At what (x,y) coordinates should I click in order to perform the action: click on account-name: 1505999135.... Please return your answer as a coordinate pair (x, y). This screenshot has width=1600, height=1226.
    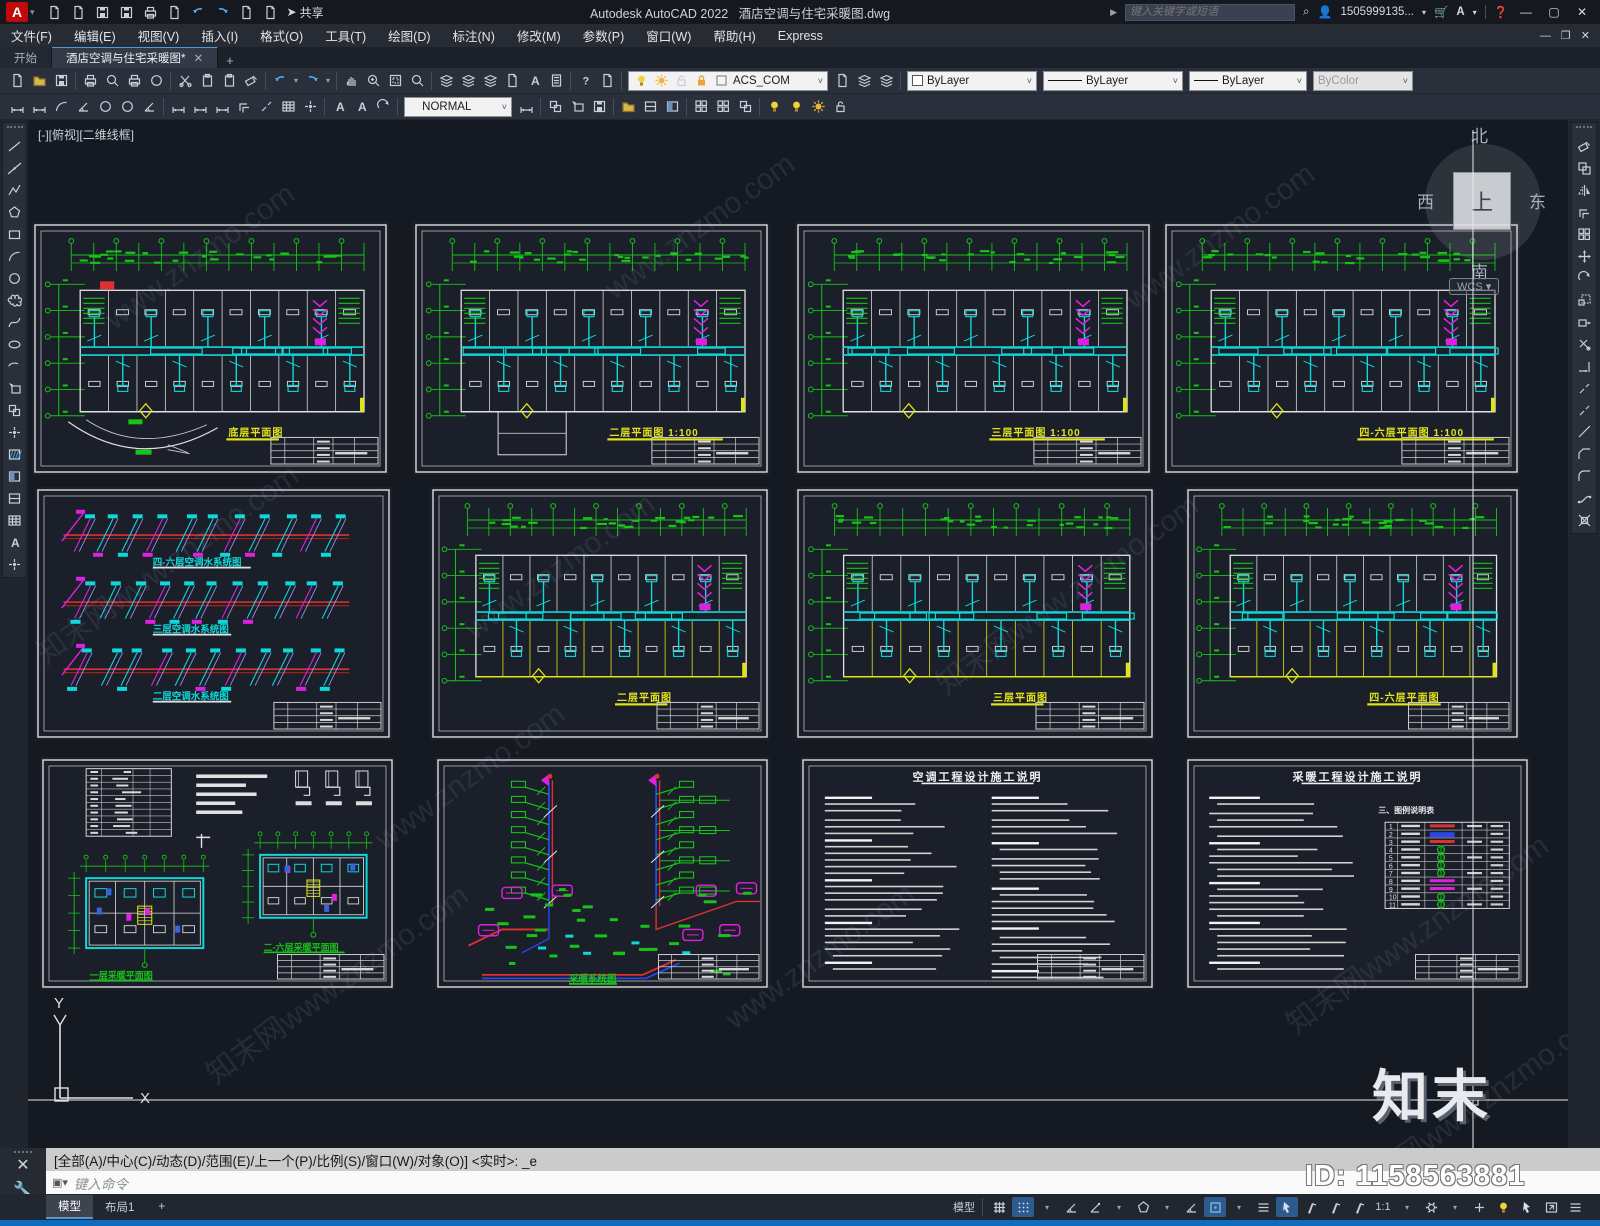
    Looking at the image, I should click on (1377, 12).